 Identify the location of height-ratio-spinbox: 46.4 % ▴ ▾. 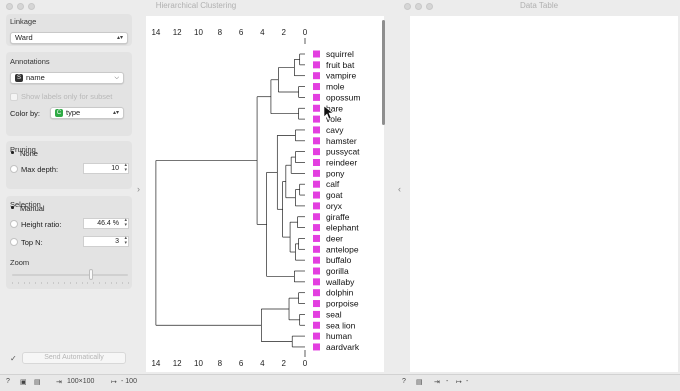
(106, 223).